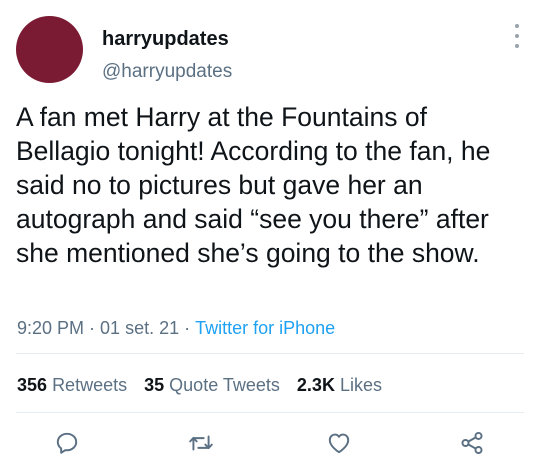 The width and height of the screenshot is (540, 476). Describe the element at coordinates (32, 385) in the screenshot. I see `retweets-count: 356` at that location.